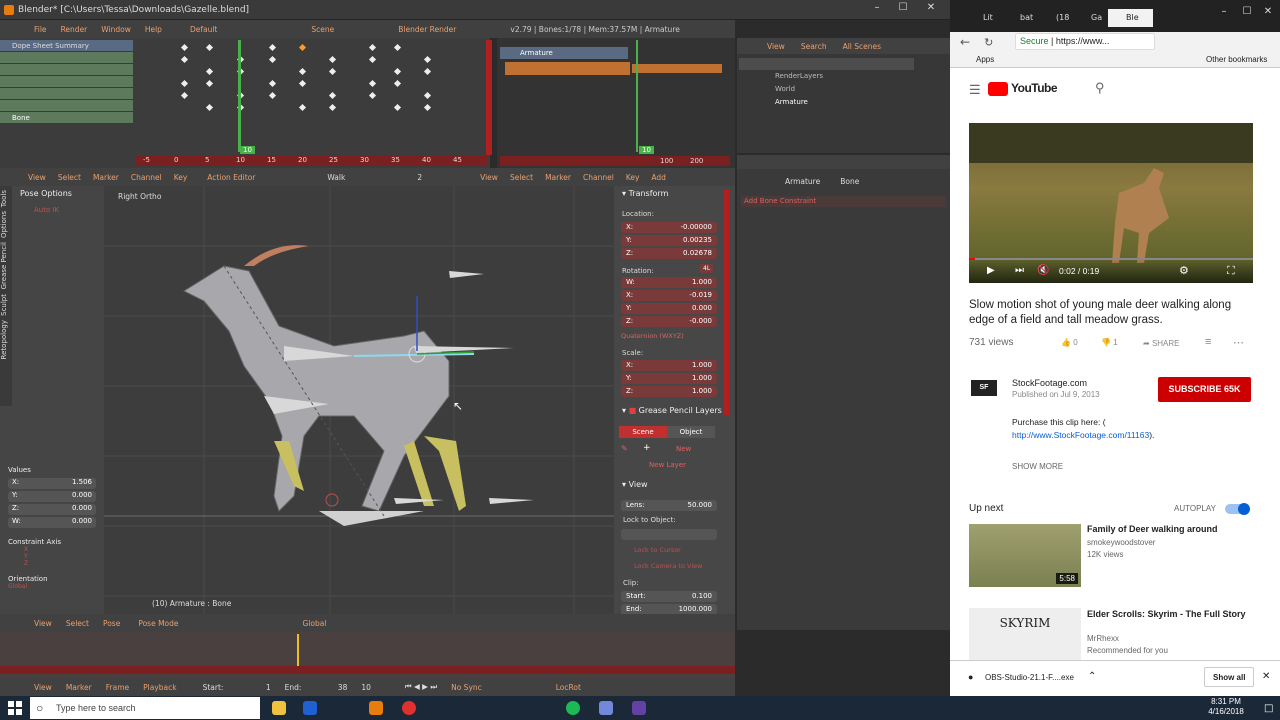 The width and height of the screenshot is (1280, 720). What do you see at coordinates (66, 118) in the screenshot?
I see `channel-bone: Bone` at bounding box center [66, 118].